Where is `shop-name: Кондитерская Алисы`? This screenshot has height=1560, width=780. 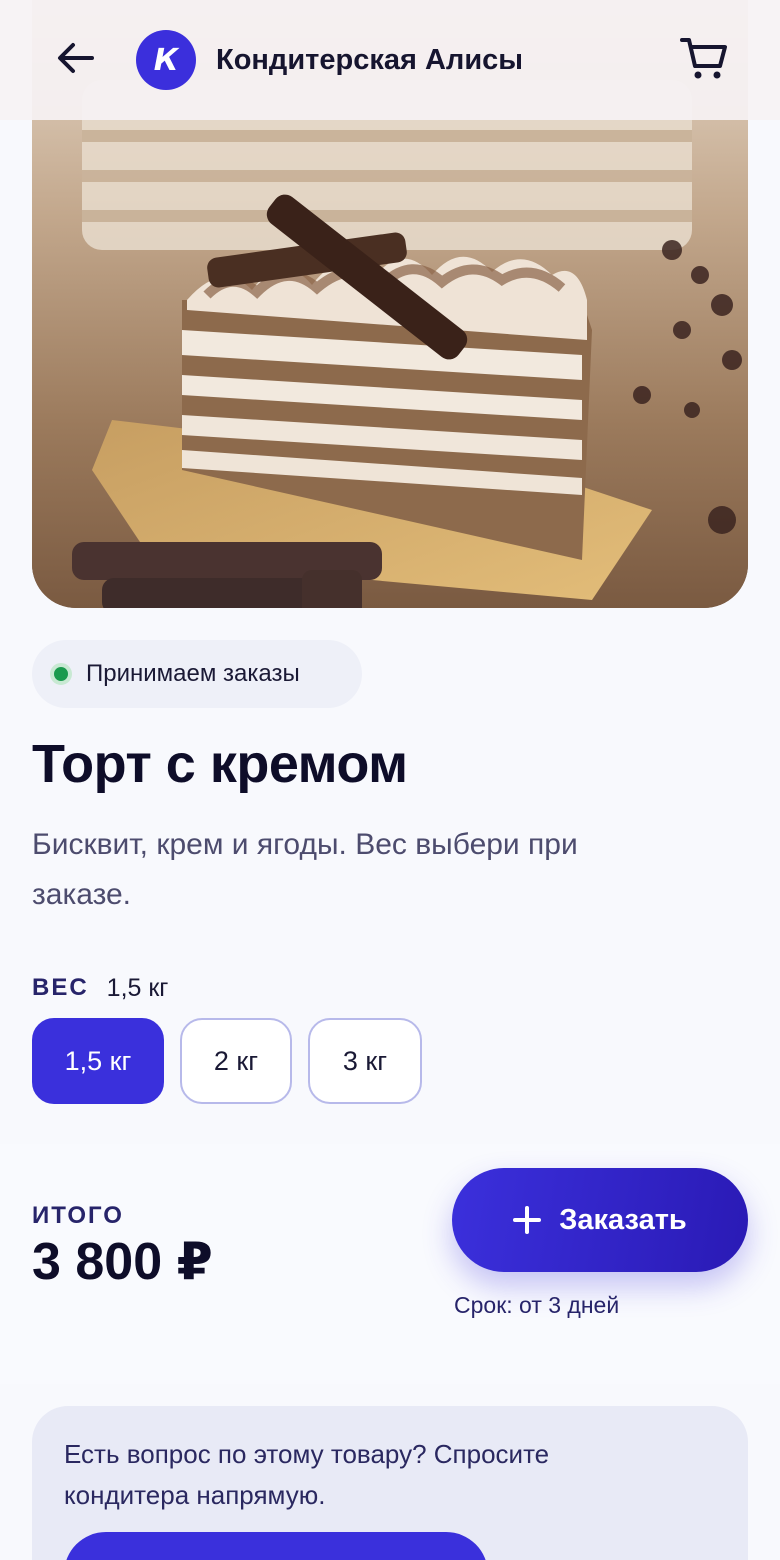 shop-name: Кондитерская Алисы is located at coordinates (369, 60).